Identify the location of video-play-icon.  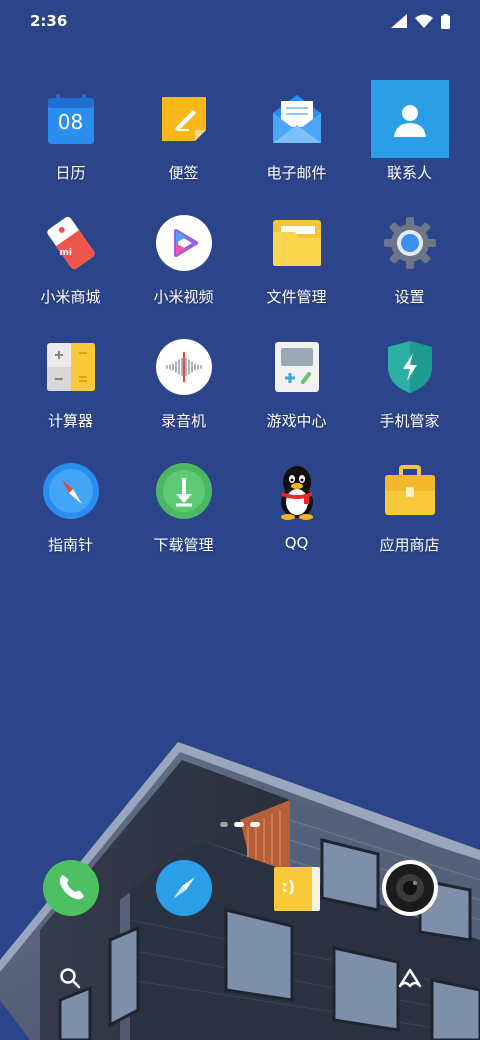
(184, 243).